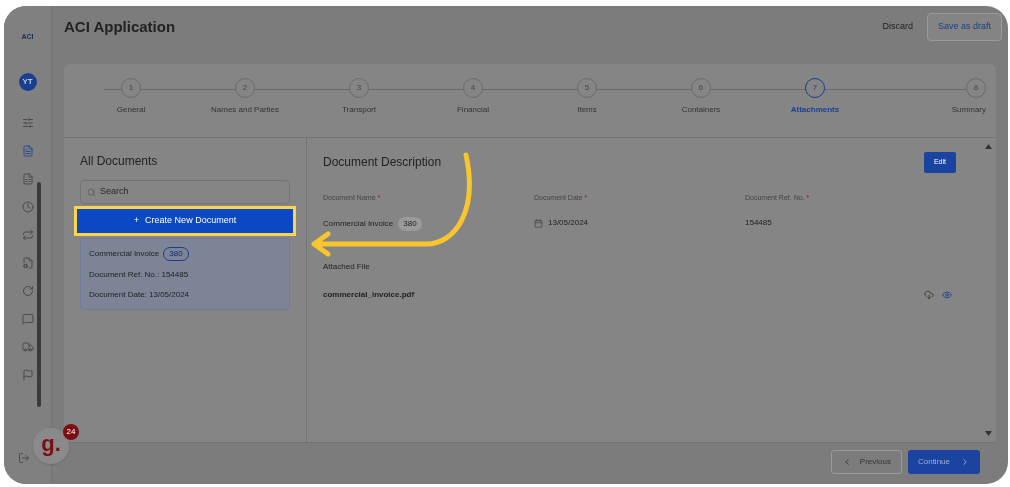  What do you see at coordinates (382, 163) in the screenshot?
I see `section-title: Document Description` at bounding box center [382, 163].